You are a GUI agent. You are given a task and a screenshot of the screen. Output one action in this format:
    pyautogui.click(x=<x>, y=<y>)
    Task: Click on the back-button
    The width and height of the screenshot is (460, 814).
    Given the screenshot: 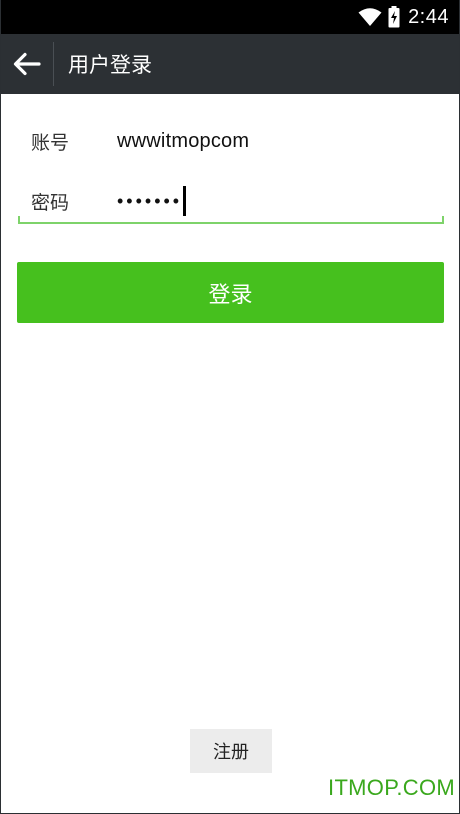 What is the action you would take?
    pyautogui.click(x=27, y=64)
    